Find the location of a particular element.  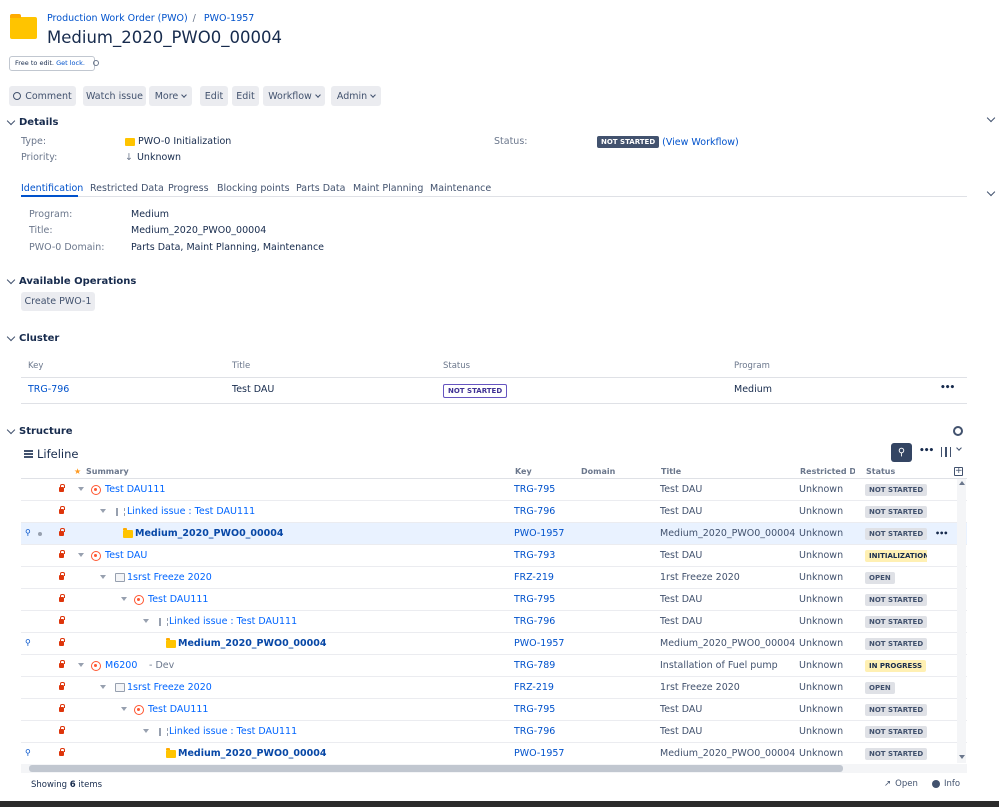

row-menu-button: ••• is located at coordinates (941, 534).